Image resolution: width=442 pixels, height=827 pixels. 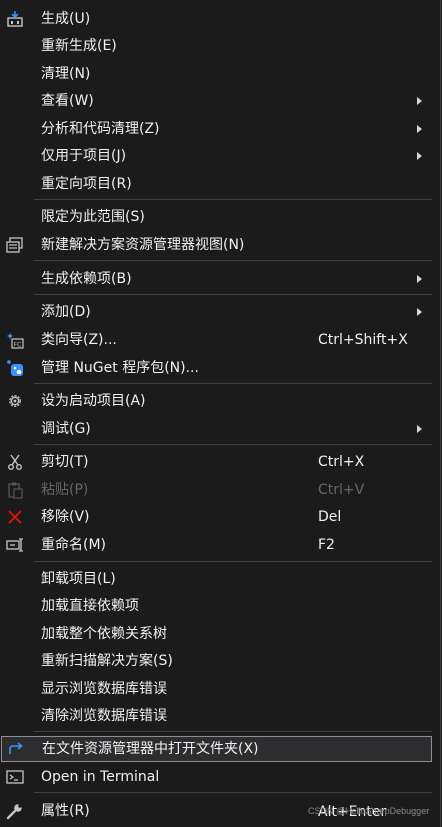 I want to click on menu-item-label: 加载整个依赖关系树, so click(x=104, y=634).